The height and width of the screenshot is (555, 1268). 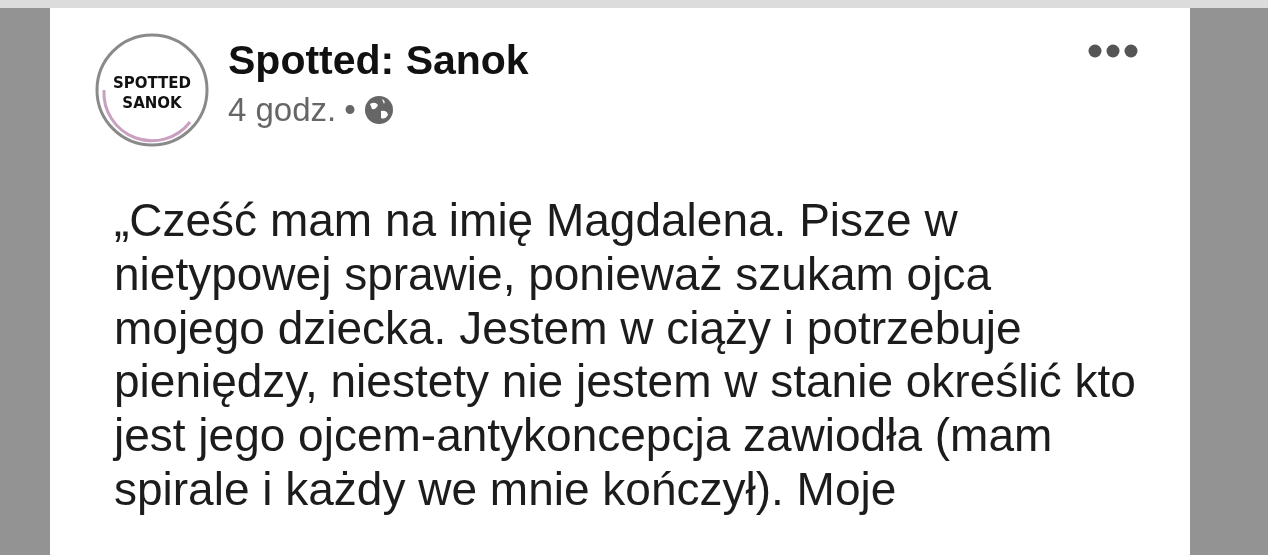 I want to click on globe-icon, so click(x=378, y=109).